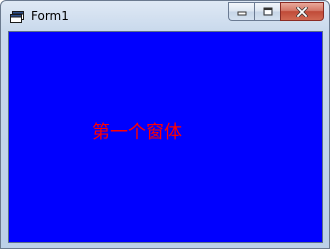 The height and width of the screenshot is (251, 332). What do you see at coordinates (17, 16) in the screenshot?
I see `form-icon` at bounding box center [17, 16].